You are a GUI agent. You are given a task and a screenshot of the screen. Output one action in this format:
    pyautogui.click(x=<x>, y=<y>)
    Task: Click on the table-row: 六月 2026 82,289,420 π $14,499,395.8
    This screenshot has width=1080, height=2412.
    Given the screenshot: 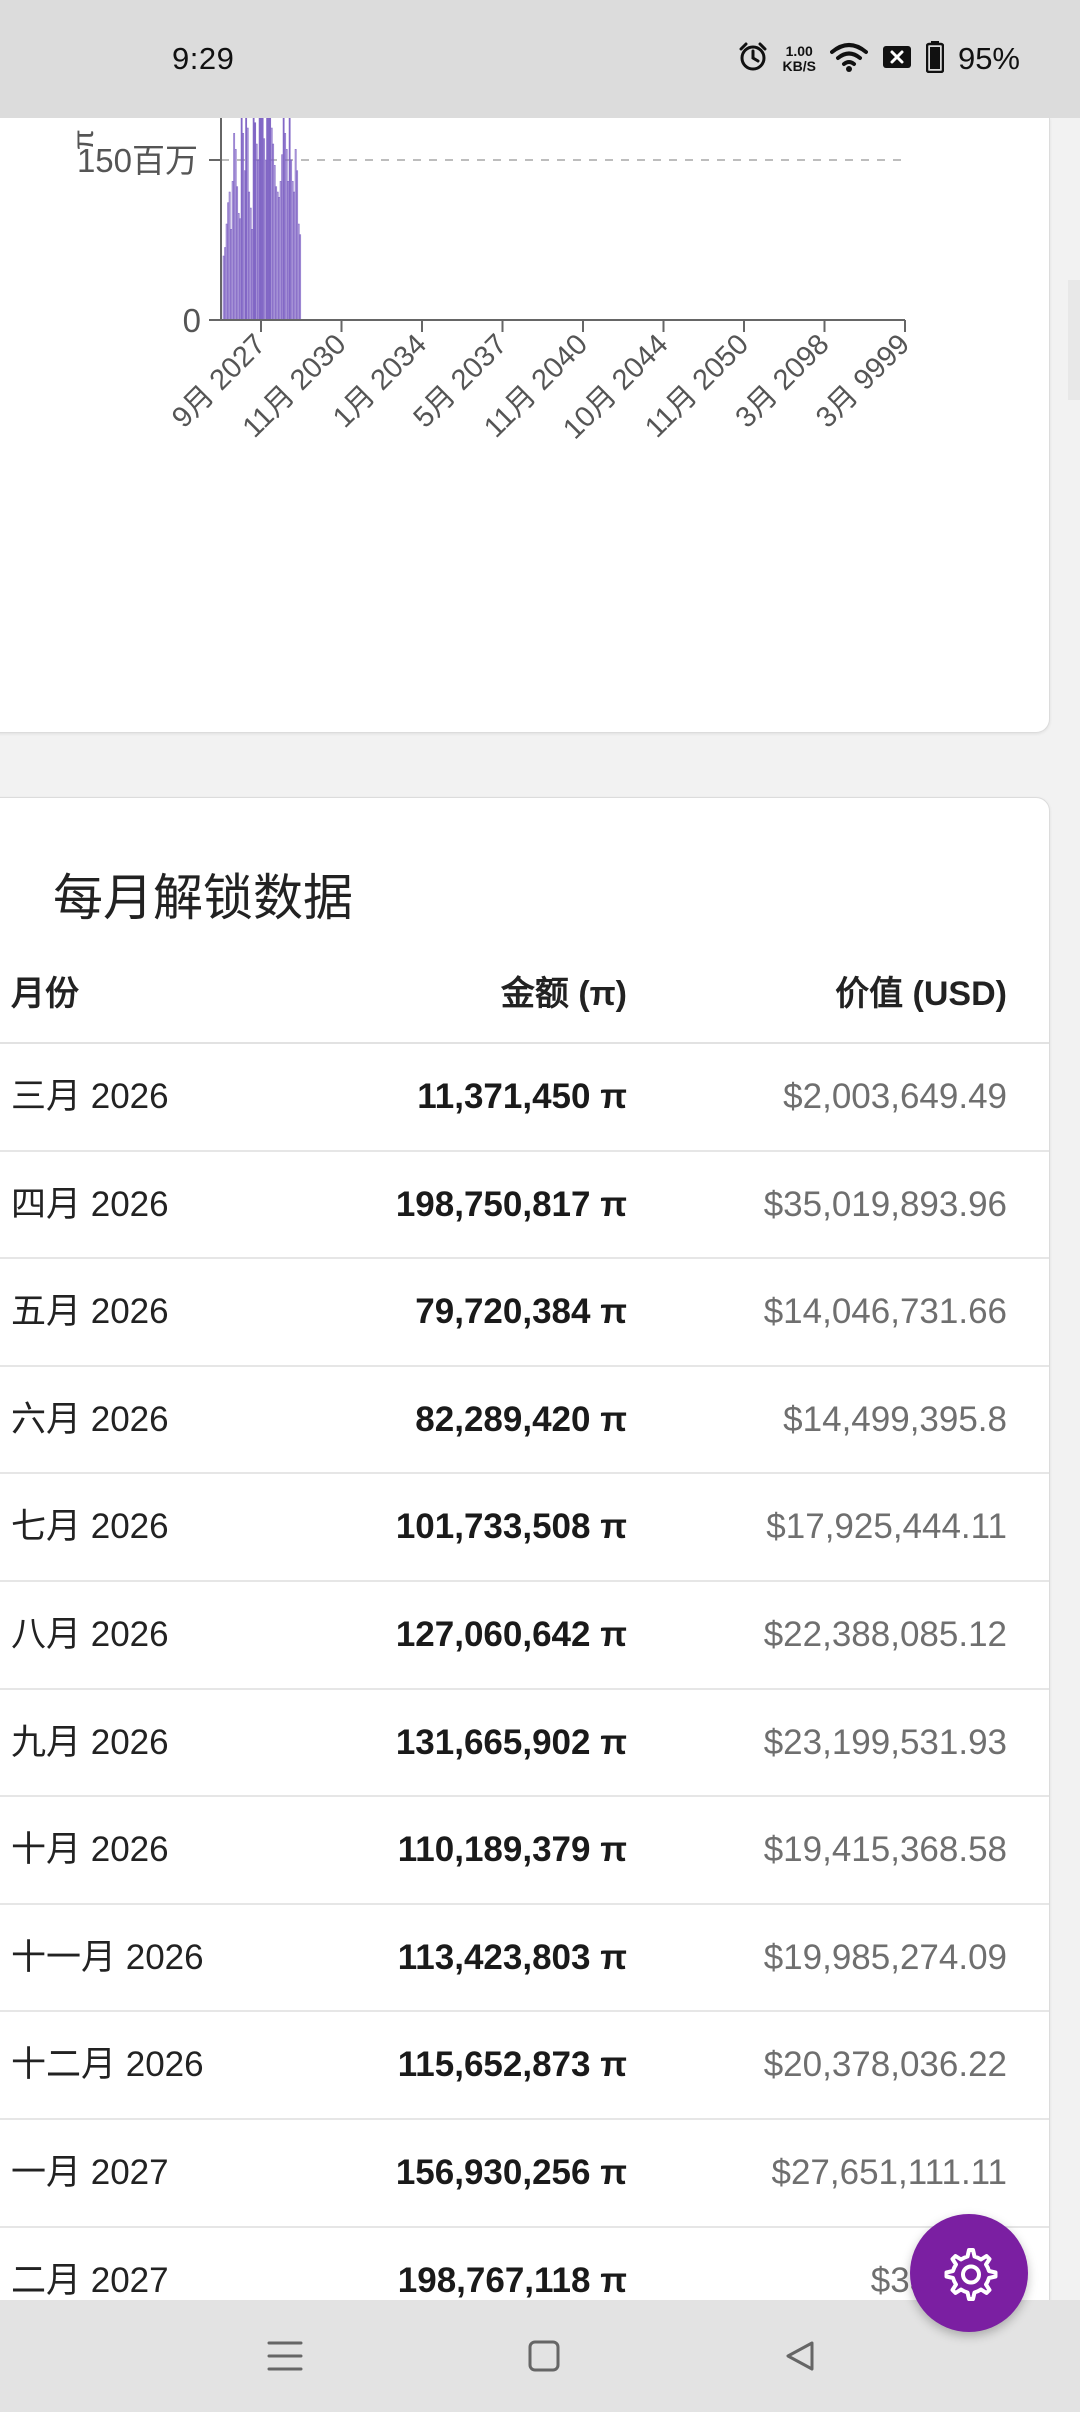 What is the action you would take?
    pyautogui.click(x=524, y=1421)
    